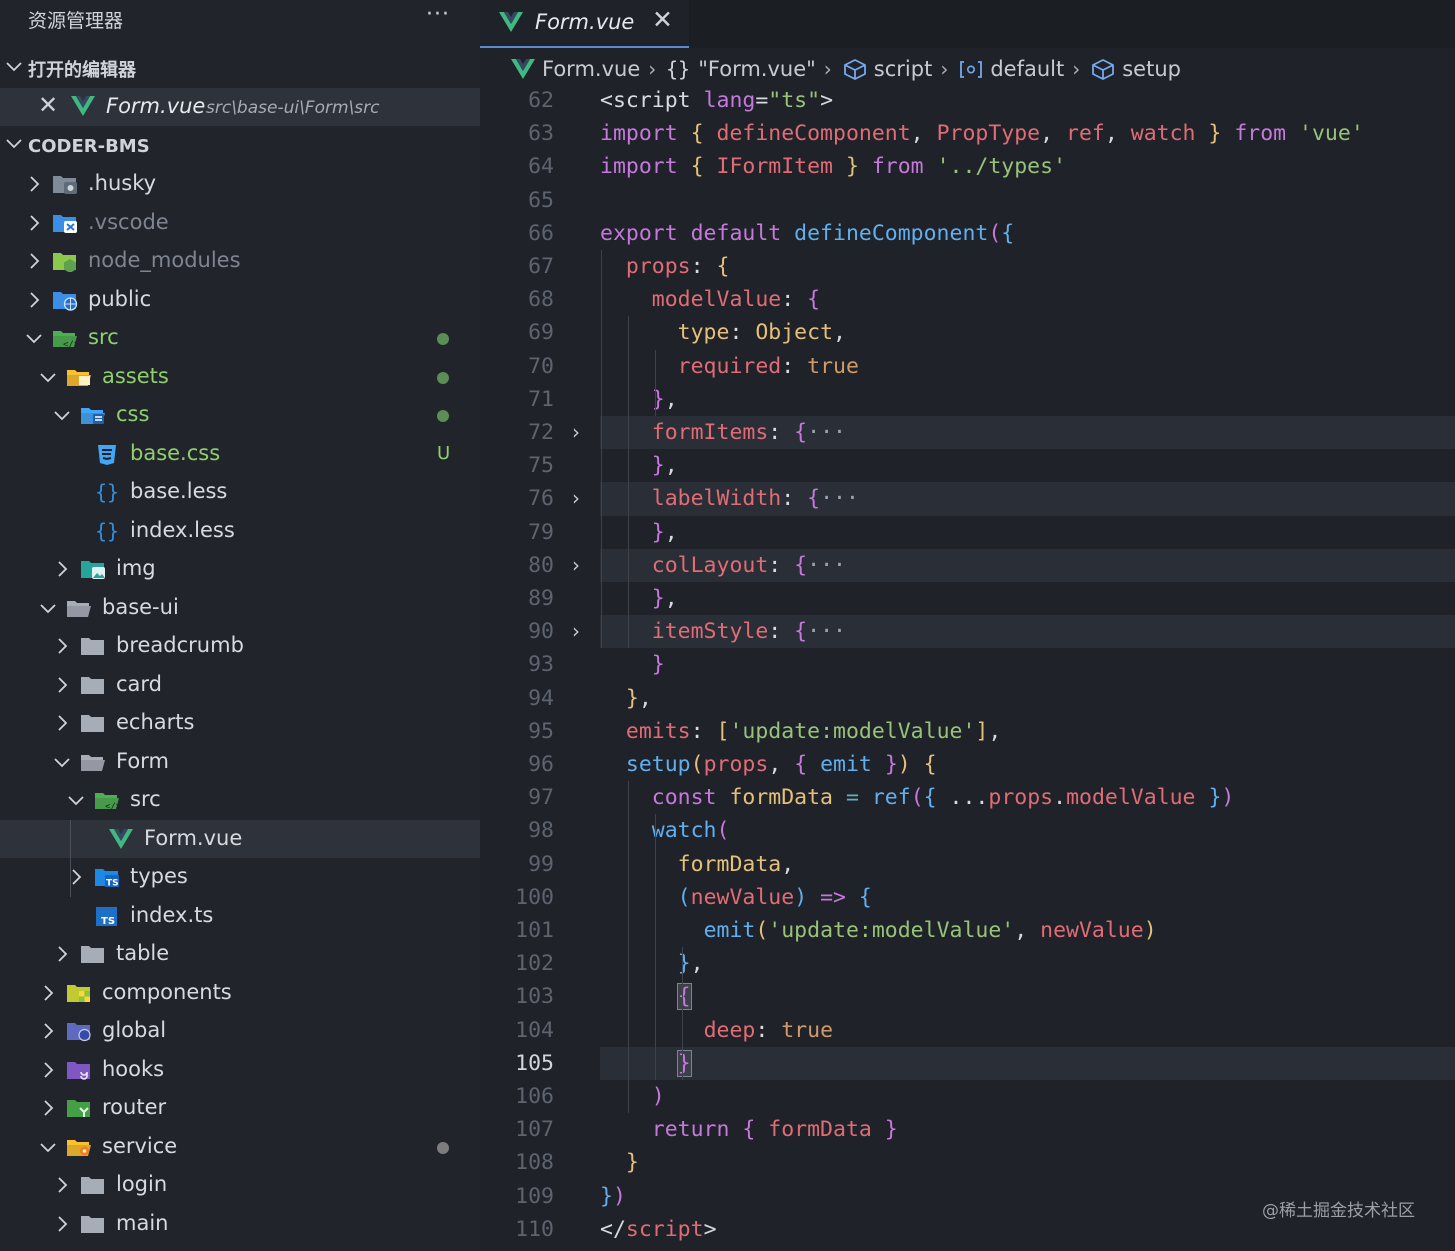  I want to click on code-line: 80 › colLayout: {···, so click(967, 565).